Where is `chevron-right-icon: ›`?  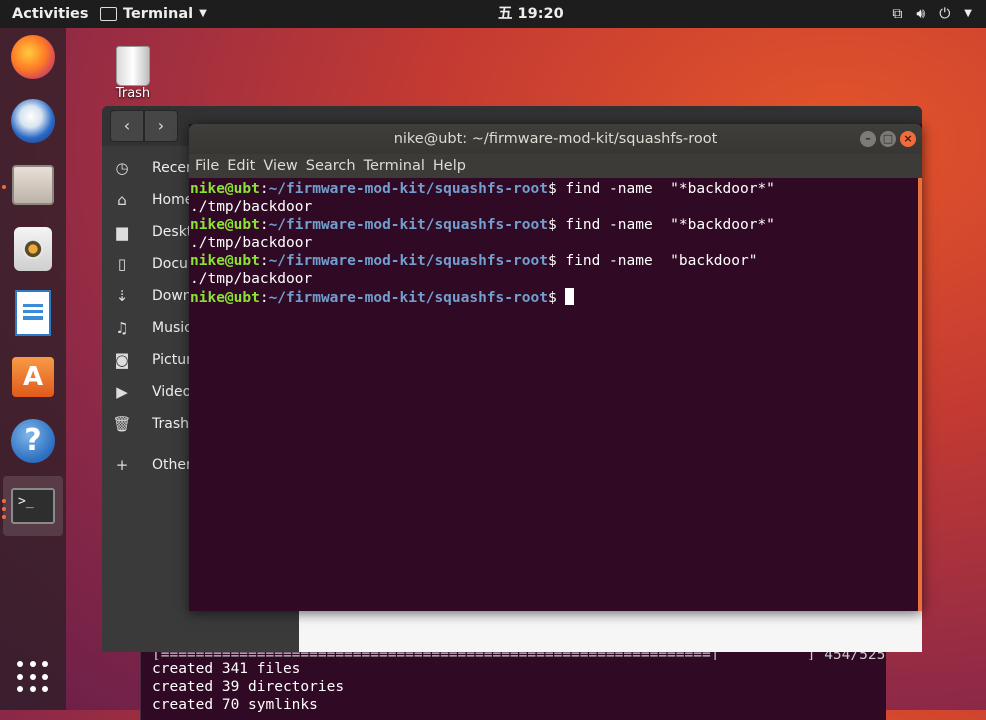 chevron-right-icon: › is located at coordinates (161, 125).